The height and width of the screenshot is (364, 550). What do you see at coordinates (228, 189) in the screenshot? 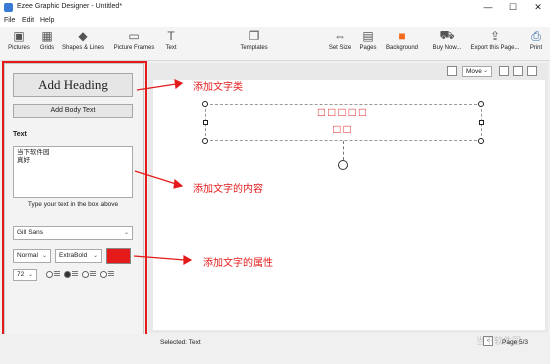
I see `annotation-add-text-content: 添加文字的内容` at bounding box center [228, 189].